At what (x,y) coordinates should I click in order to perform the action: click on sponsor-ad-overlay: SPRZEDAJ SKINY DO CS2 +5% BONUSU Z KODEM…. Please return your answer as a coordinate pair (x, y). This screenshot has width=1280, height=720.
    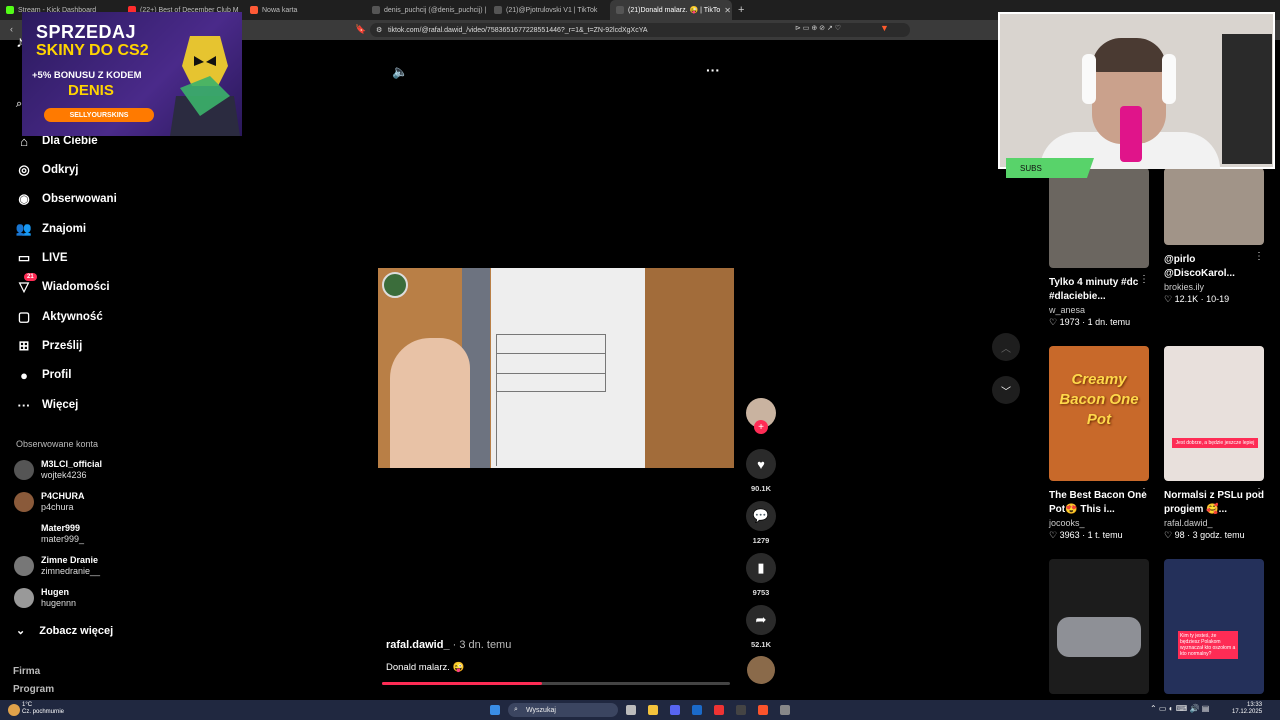
    Looking at the image, I should click on (132, 74).